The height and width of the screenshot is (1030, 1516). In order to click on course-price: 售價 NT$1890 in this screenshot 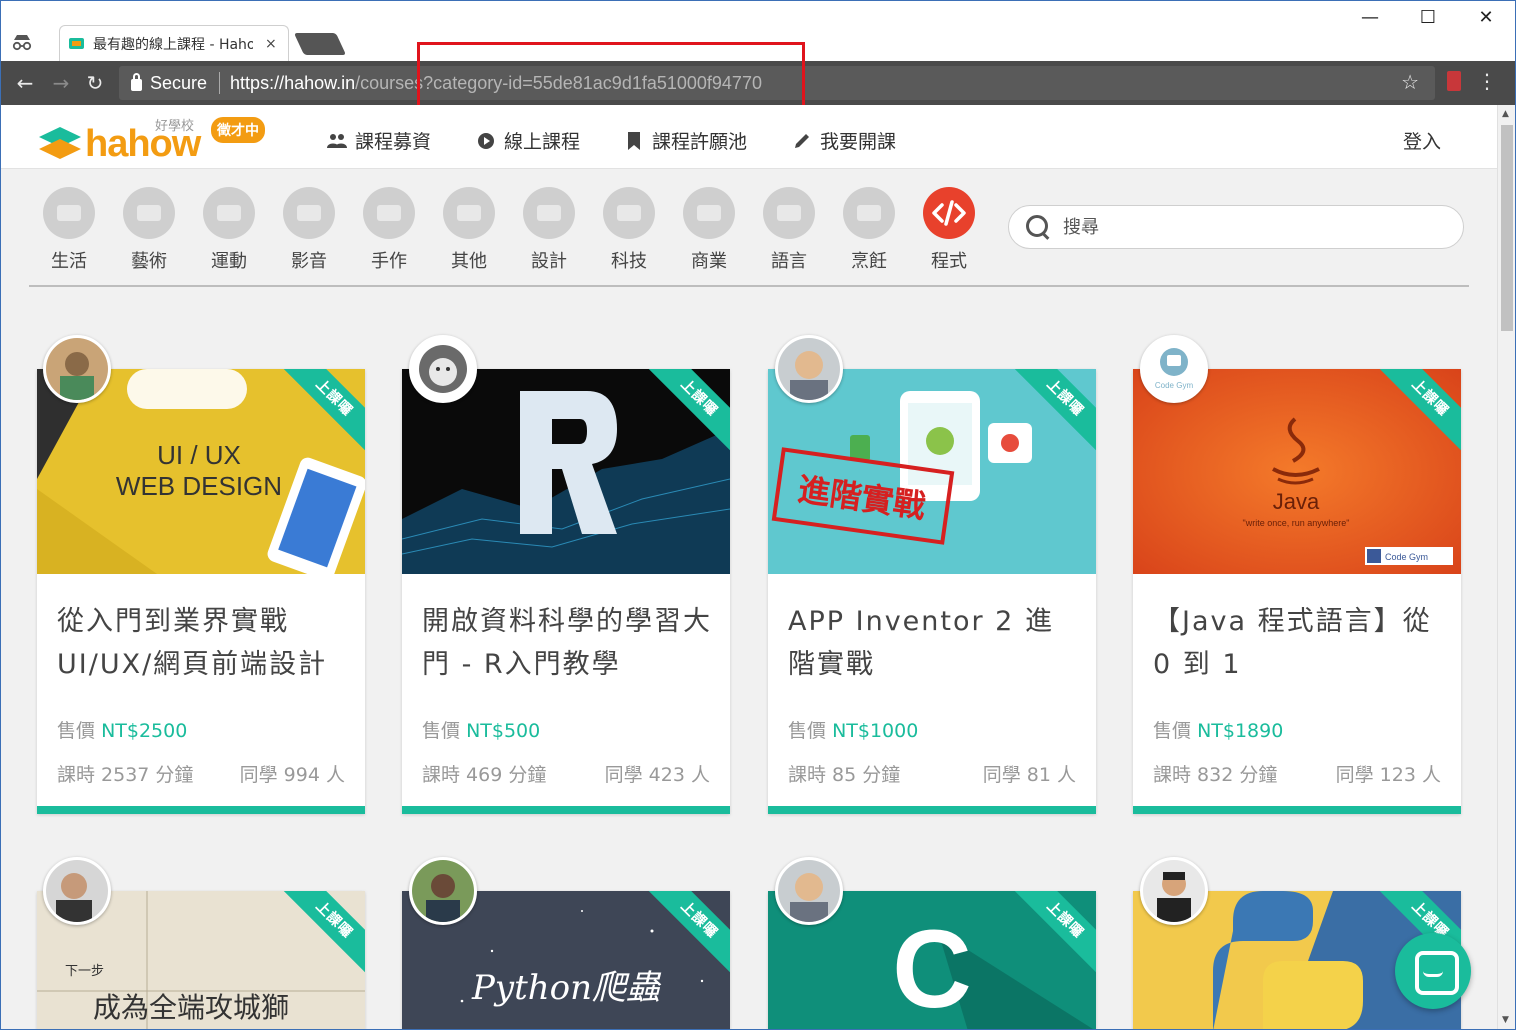, I will do `click(1218, 729)`.